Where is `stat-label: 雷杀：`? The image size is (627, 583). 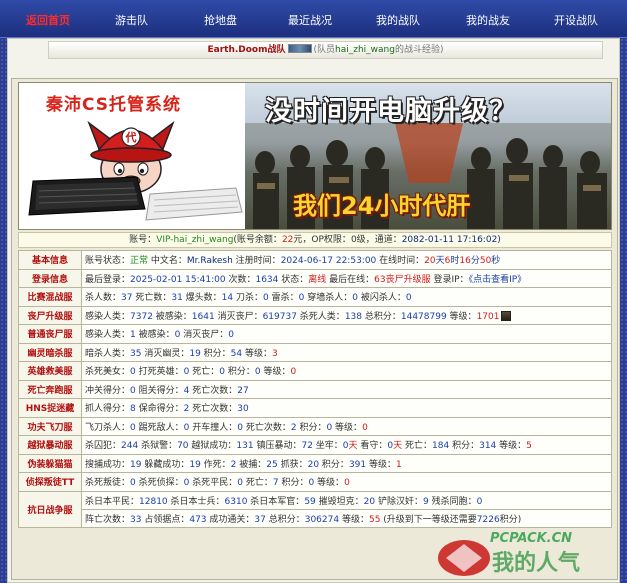
stat-label: 雷杀： is located at coordinates (283, 298).